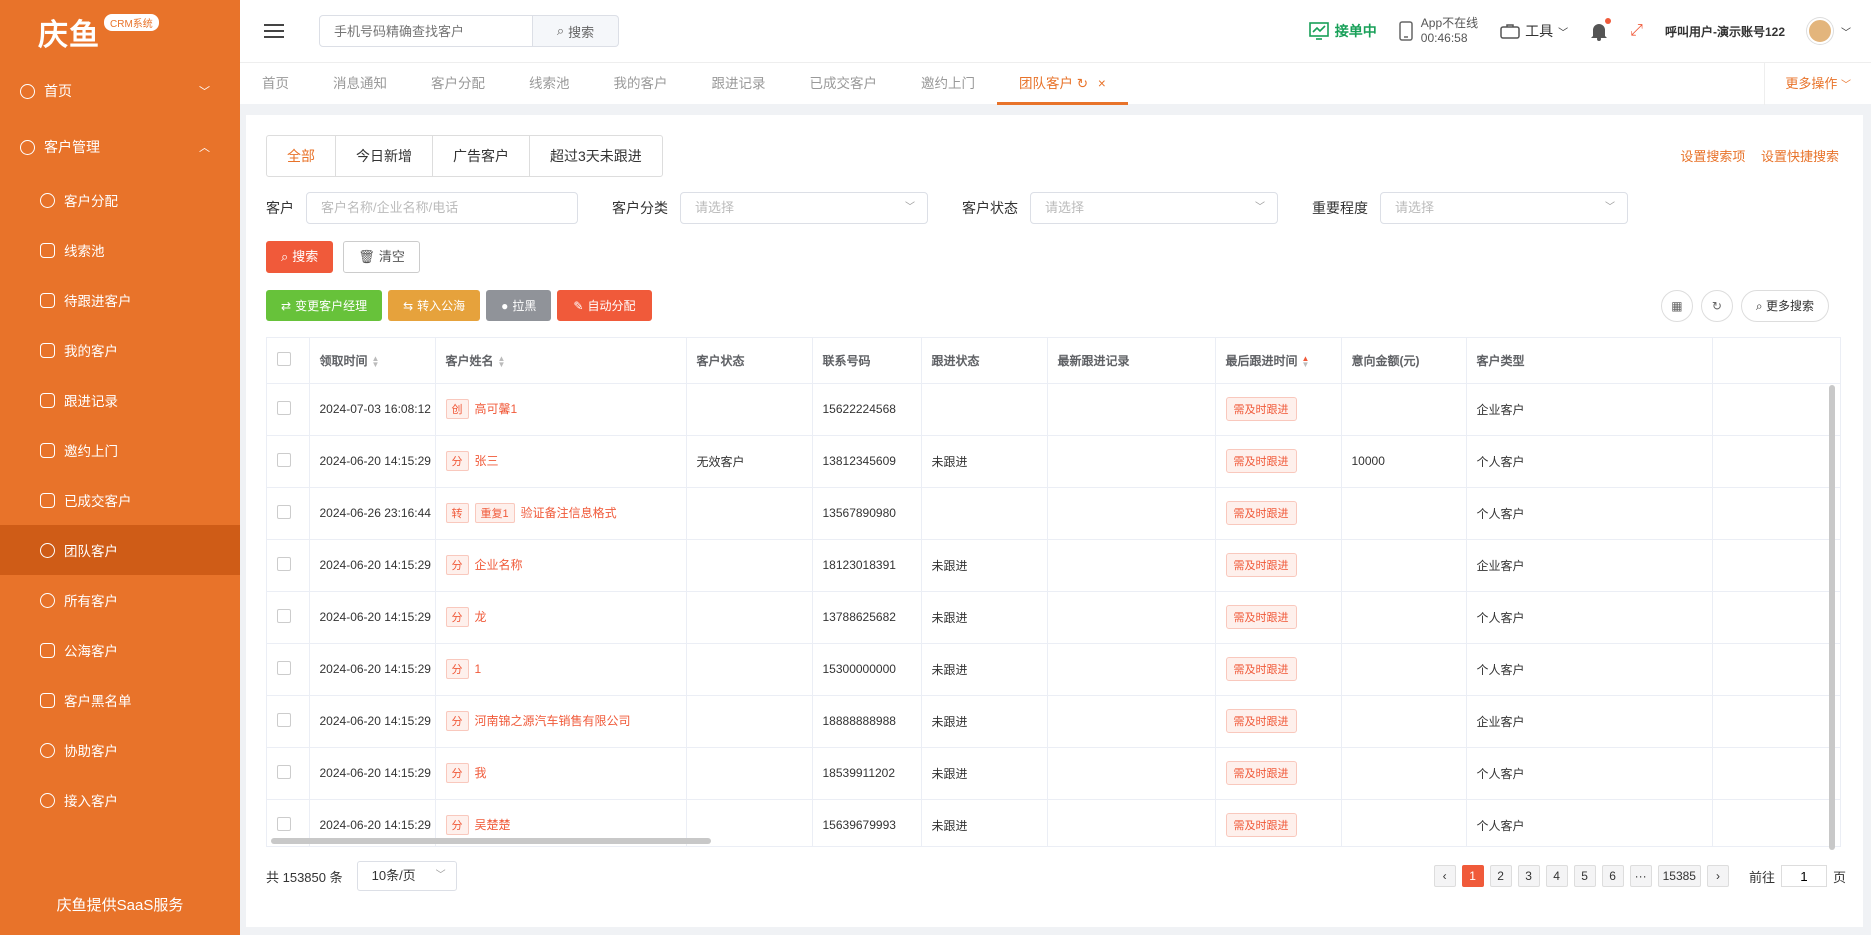 Image resolution: width=1871 pixels, height=935 pixels. Describe the element at coordinates (549, 84) in the screenshot. I see `tab-4: 线索池` at that location.